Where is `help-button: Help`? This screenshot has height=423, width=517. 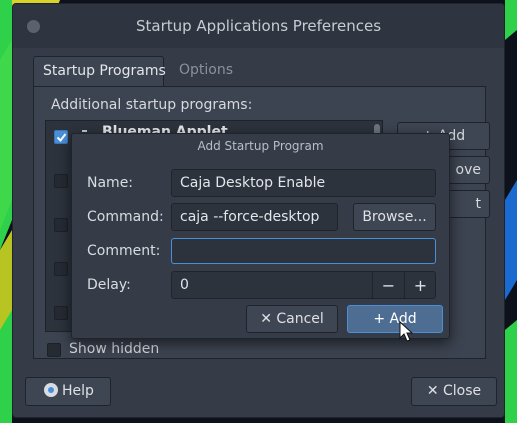
help-button: Help is located at coordinates (68, 391).